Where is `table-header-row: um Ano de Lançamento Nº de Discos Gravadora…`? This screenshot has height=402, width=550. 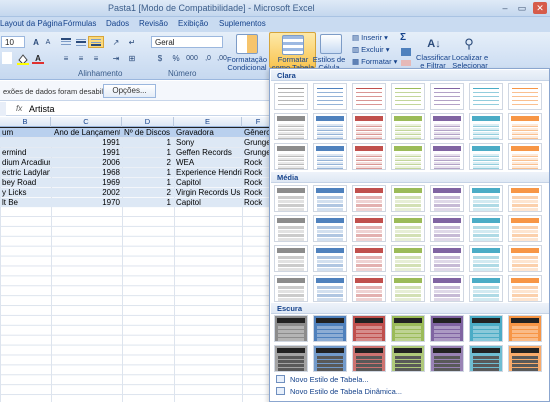 table-header-row: um Ano de Lançamento Nº de Discos Gravadora… is located at coordinates (137, 132).